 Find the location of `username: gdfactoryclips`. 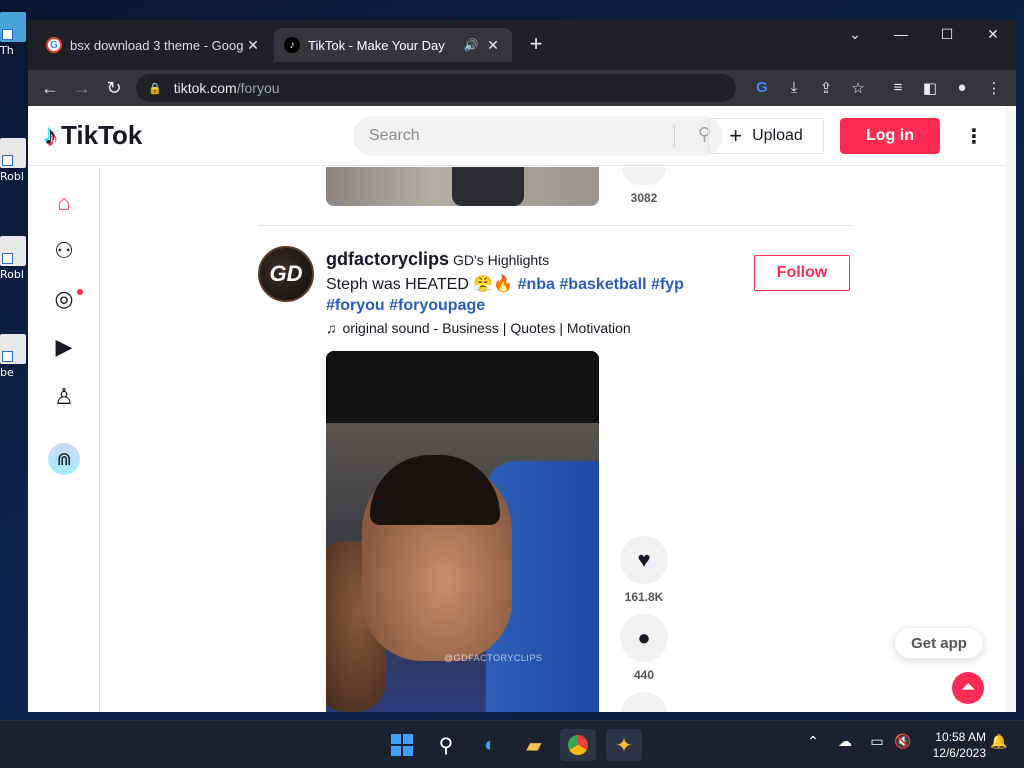

username: gdfactoryclips is located at coordinates (387, 259).